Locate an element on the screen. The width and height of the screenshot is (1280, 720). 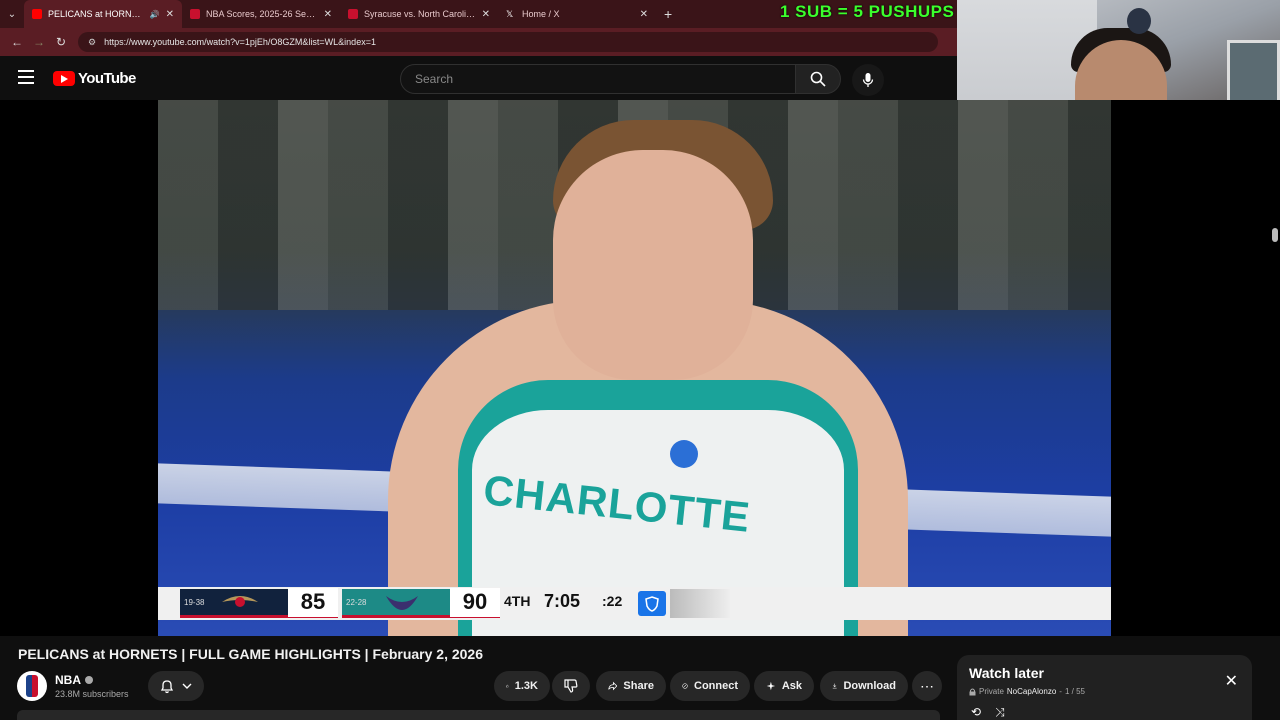
nba-logo-icon is located at coordinates (32, 686).